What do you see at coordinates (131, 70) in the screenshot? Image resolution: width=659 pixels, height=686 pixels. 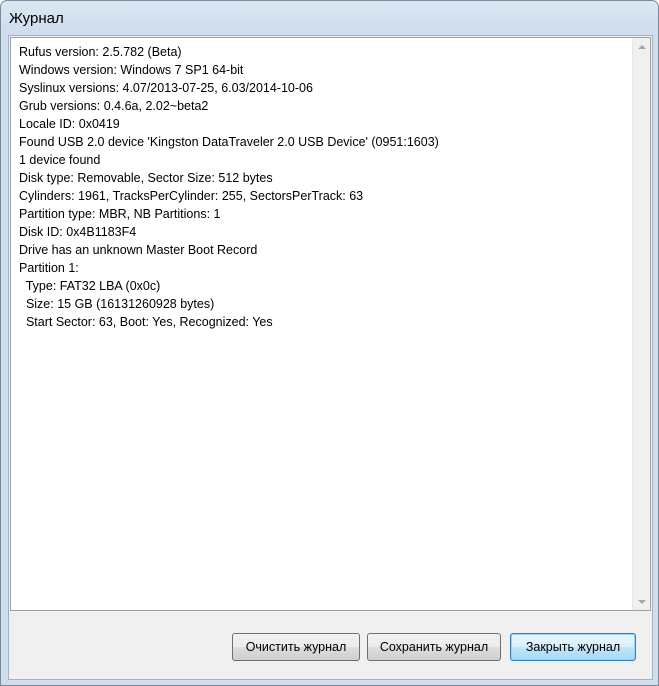 I see `log-line: Windows version: Windows 7 SP1 64-bit` at bounding box center [131, 70].